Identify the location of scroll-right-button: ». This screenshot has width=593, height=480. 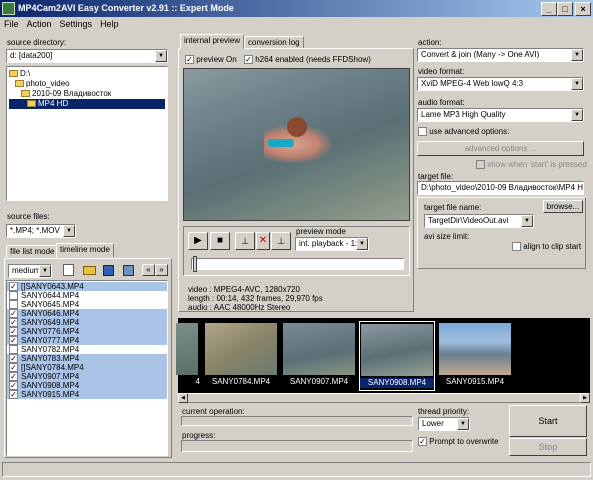
(161, 270).